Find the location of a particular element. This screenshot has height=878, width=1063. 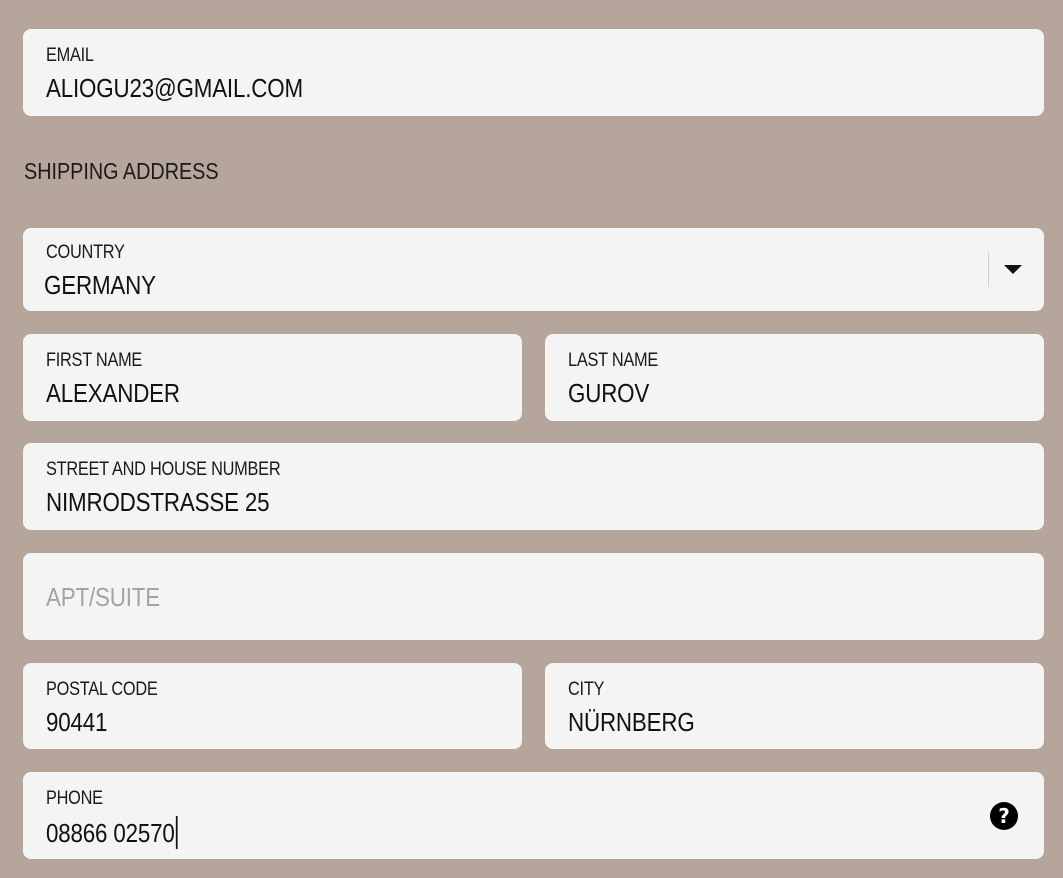

last-name-label: LAST NAME is located at coordinates (613, 360).